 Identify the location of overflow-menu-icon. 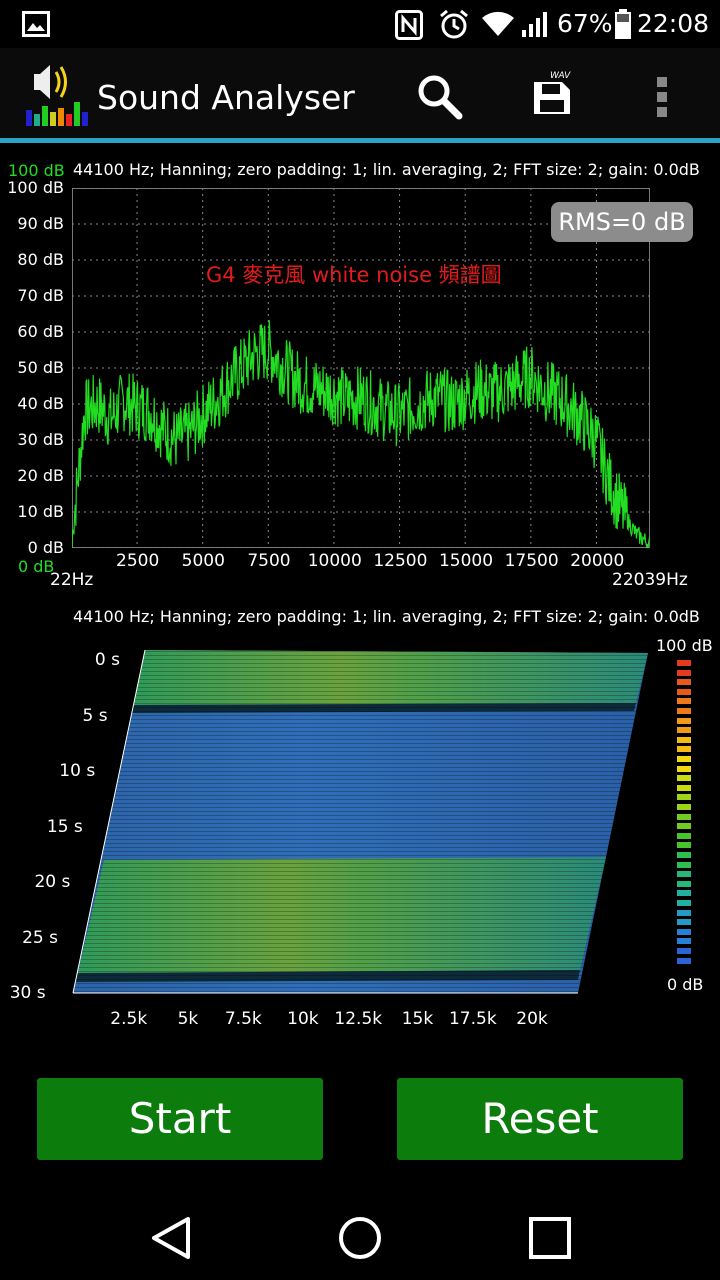
(663, 97).